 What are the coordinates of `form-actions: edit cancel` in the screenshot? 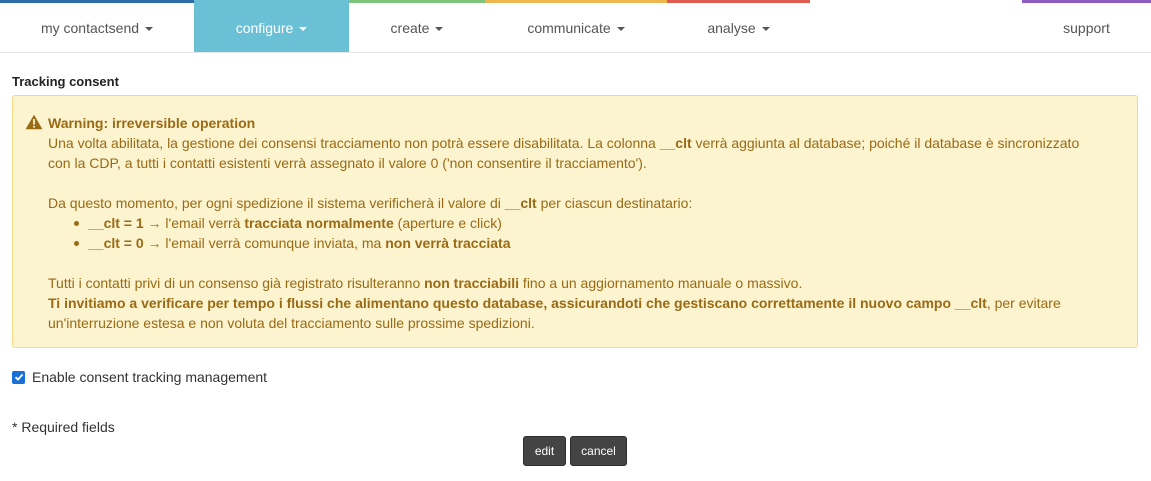 It's located at (575, 451).